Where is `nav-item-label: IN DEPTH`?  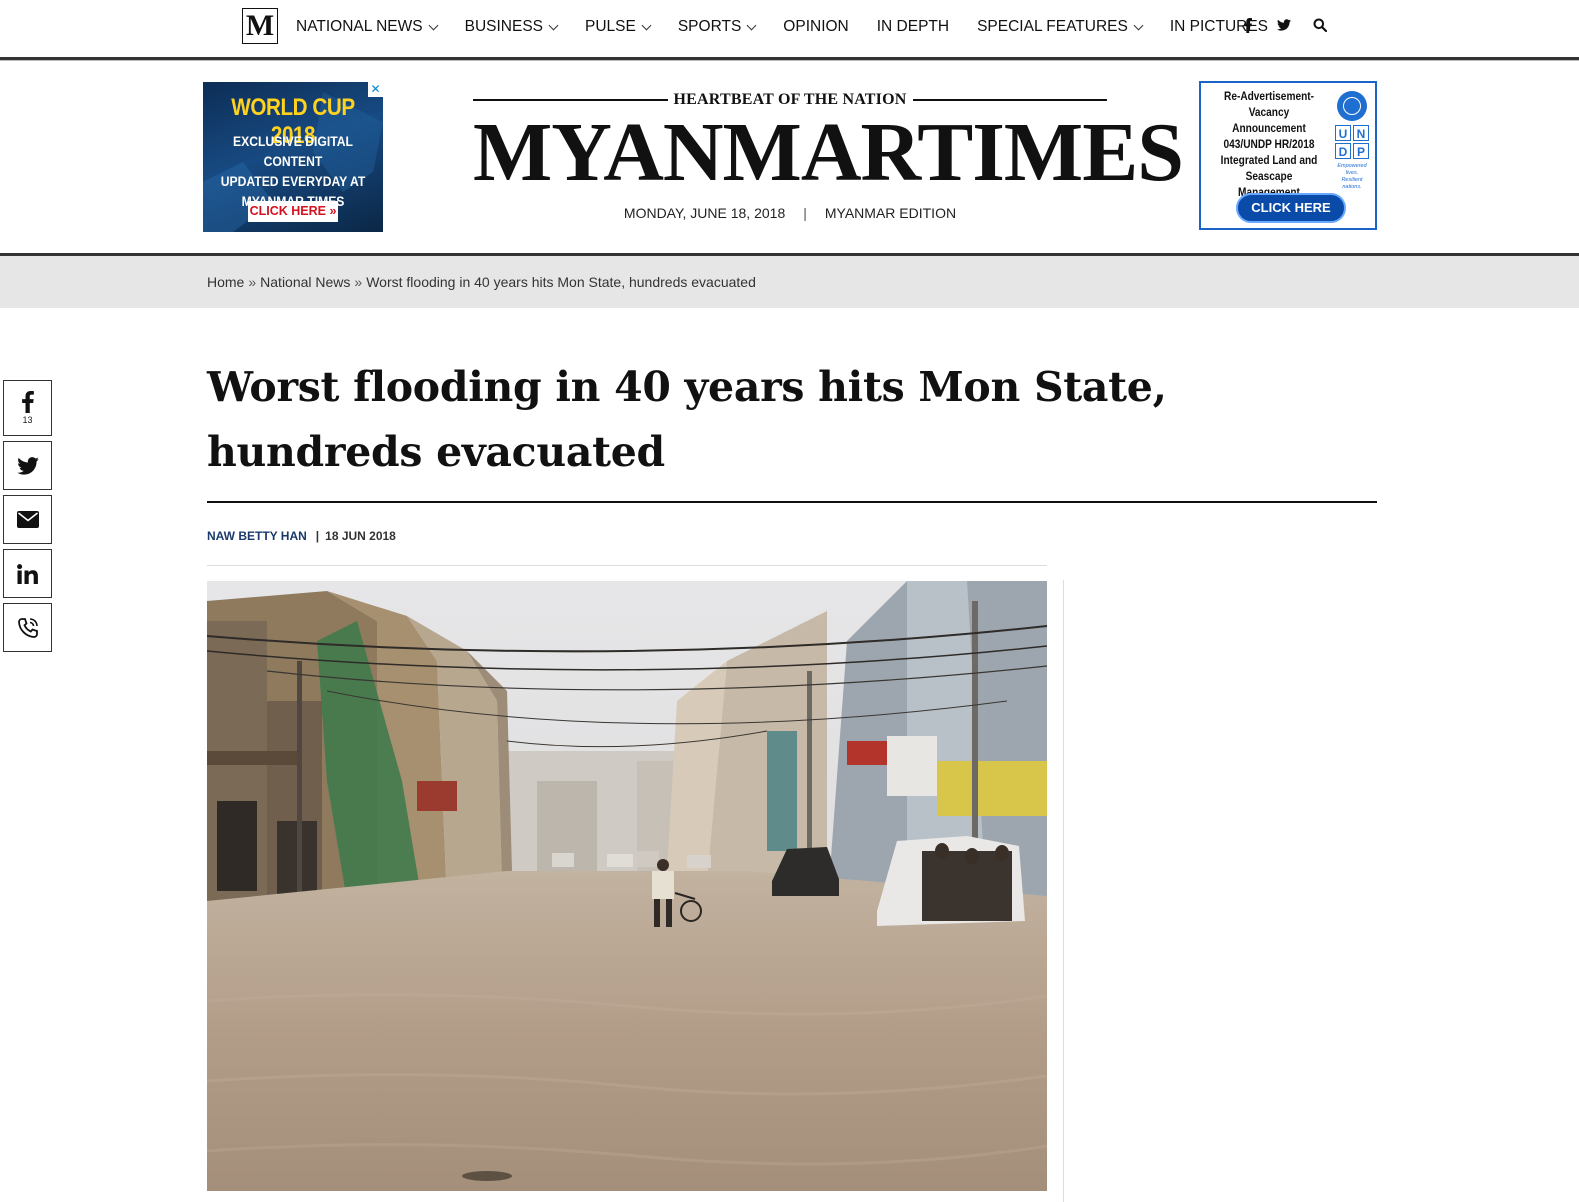
nav-item-label: IN DEPTH is located at coordinates (913, 26).